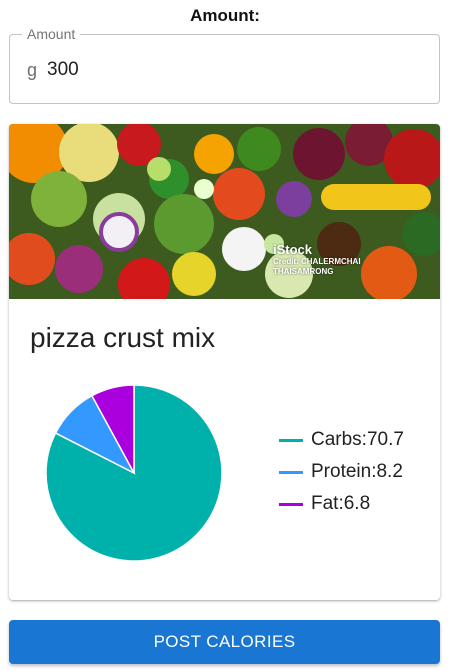 This screenshot has width=450, height=670. Describe the element at coordinates (357, 471) in the screenshot. I see `legend-label: Protein:8.2` at that location.